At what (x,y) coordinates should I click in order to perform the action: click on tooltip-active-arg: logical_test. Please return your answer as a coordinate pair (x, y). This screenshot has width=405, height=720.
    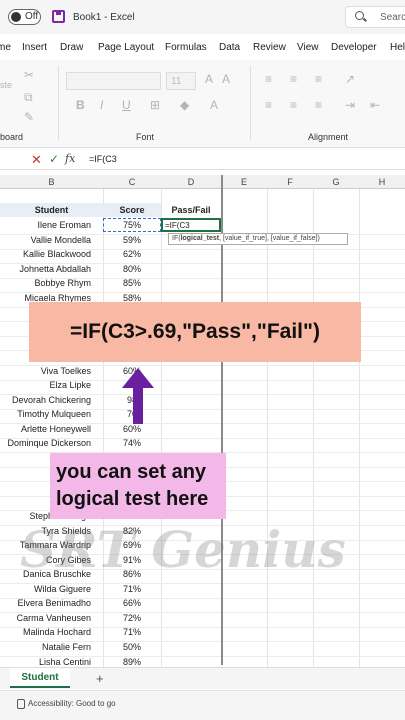
    Looking at the image, I should click on (200, 238).